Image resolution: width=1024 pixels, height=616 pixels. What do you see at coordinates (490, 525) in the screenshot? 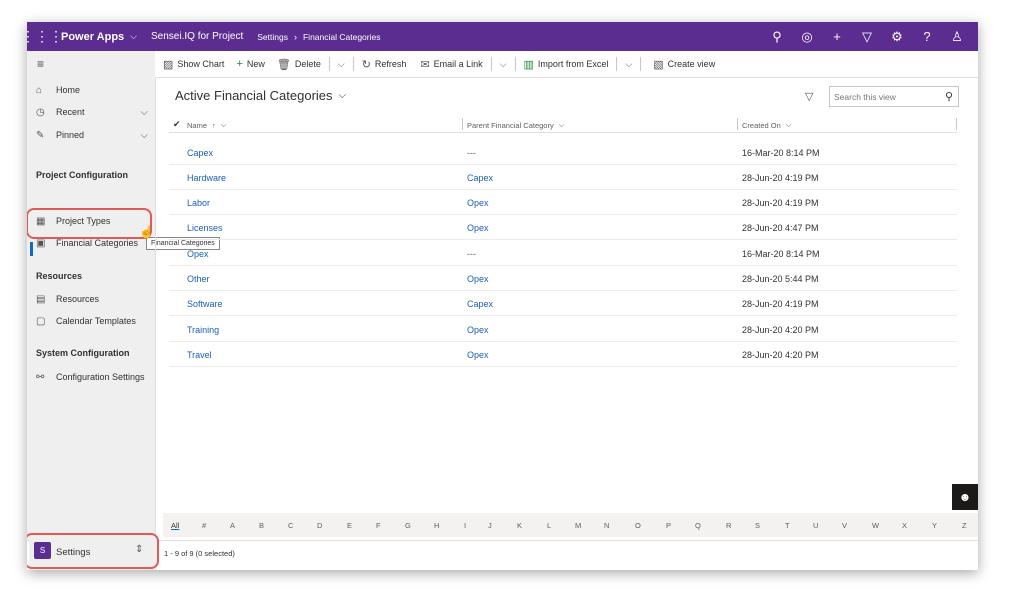
I see `letter-filter: J` at bounding box center [490, 525].